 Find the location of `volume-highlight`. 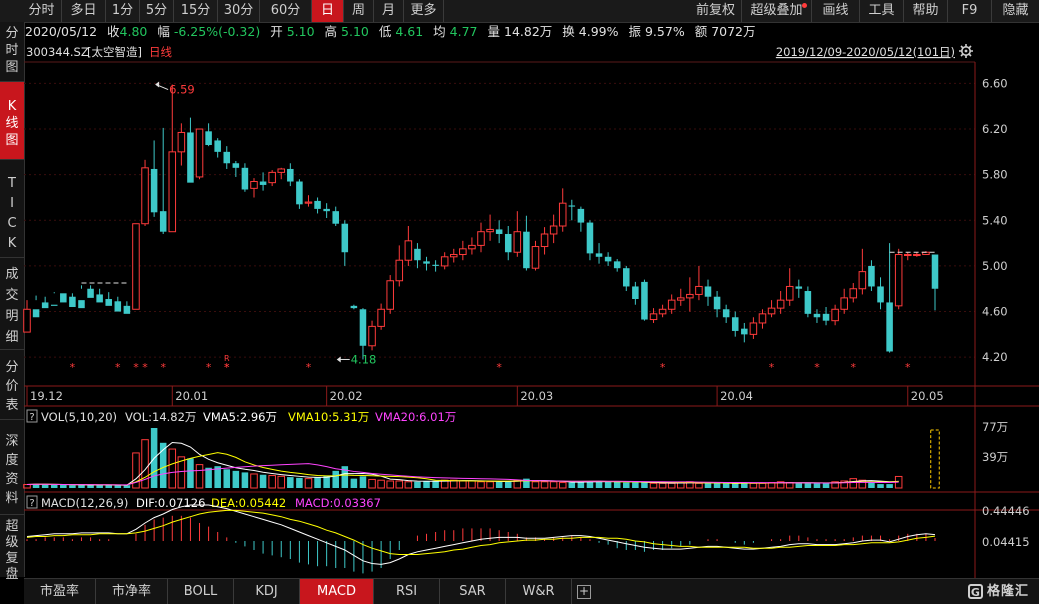

volume-highlight is located at coordinates (935, 459).